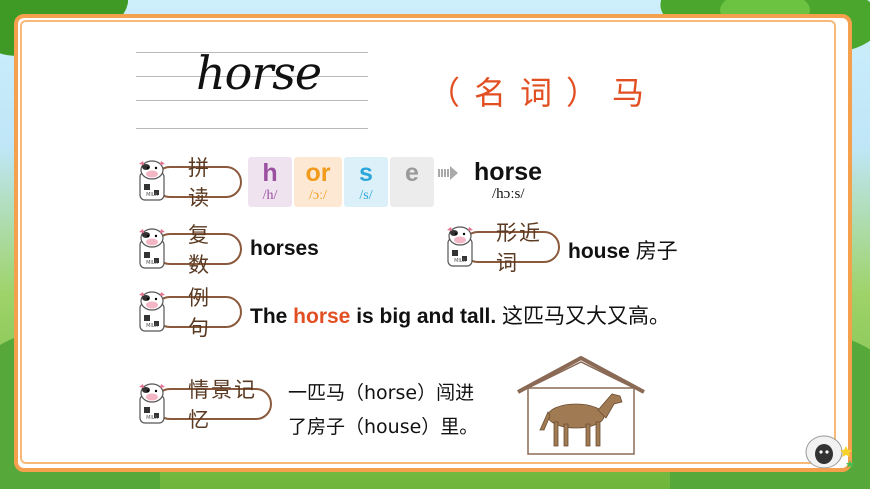 This screenshot has height=489, width=870. What do you see at coordinates (508, 194) in the screenshot?
I see `phonics-result-ipa: /hɔːs/` at bounding box center [508, 194].